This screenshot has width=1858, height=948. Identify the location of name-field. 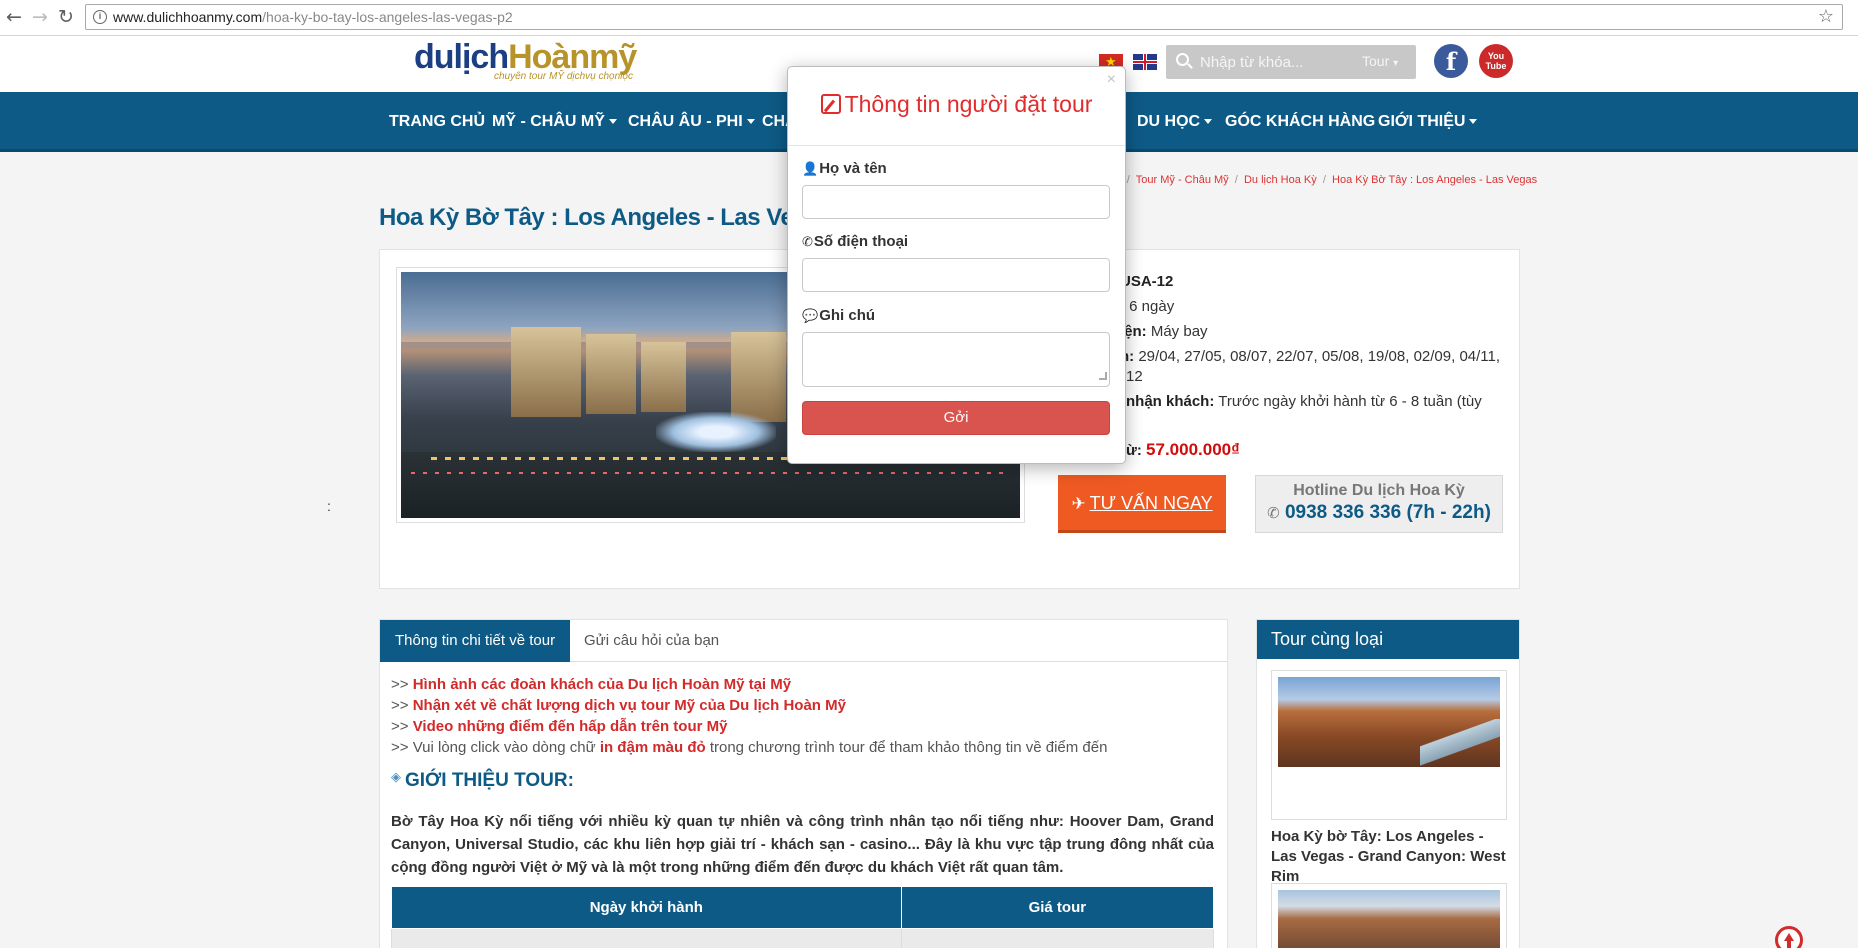
(956, 202).